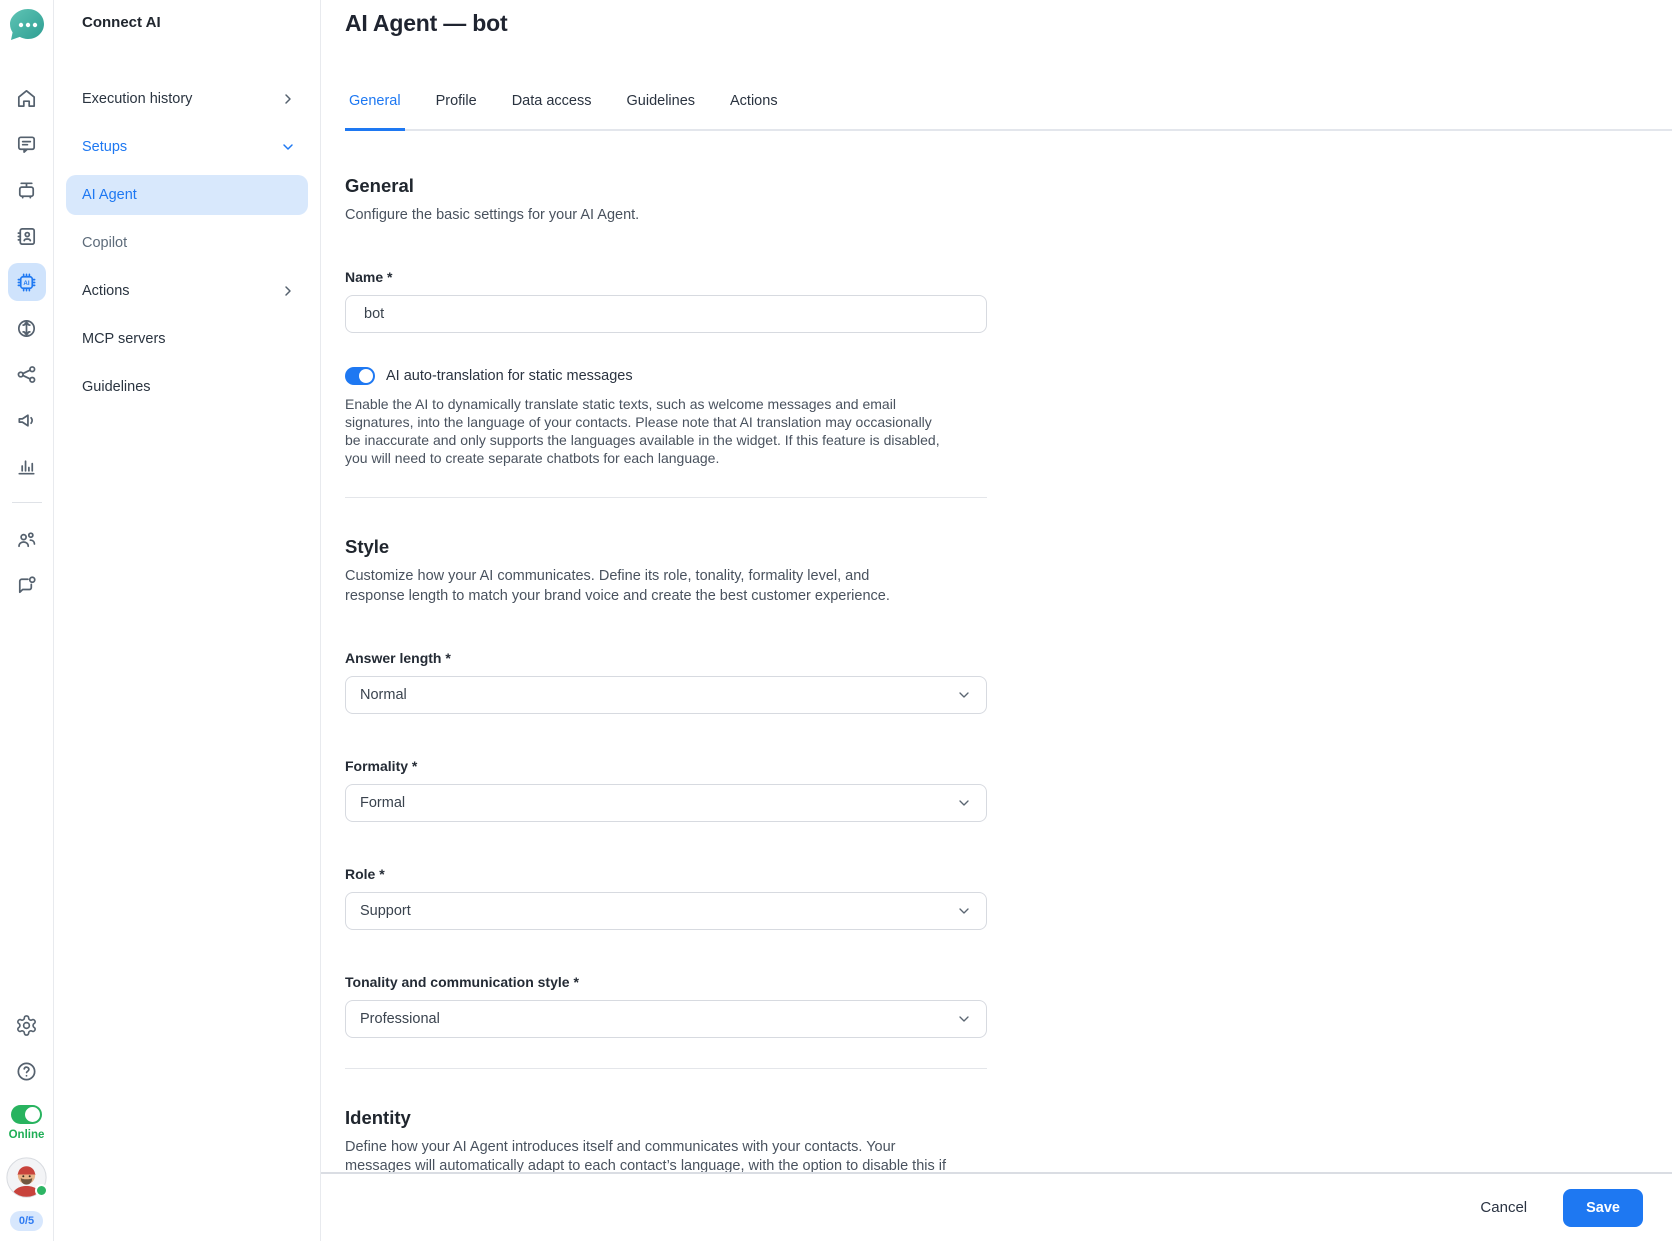 This screenshot has width=1672, height=1241. Describe the element at coordinates (26, 1221) in the screenshot. I see `usage-badge: 0/5` at that location.